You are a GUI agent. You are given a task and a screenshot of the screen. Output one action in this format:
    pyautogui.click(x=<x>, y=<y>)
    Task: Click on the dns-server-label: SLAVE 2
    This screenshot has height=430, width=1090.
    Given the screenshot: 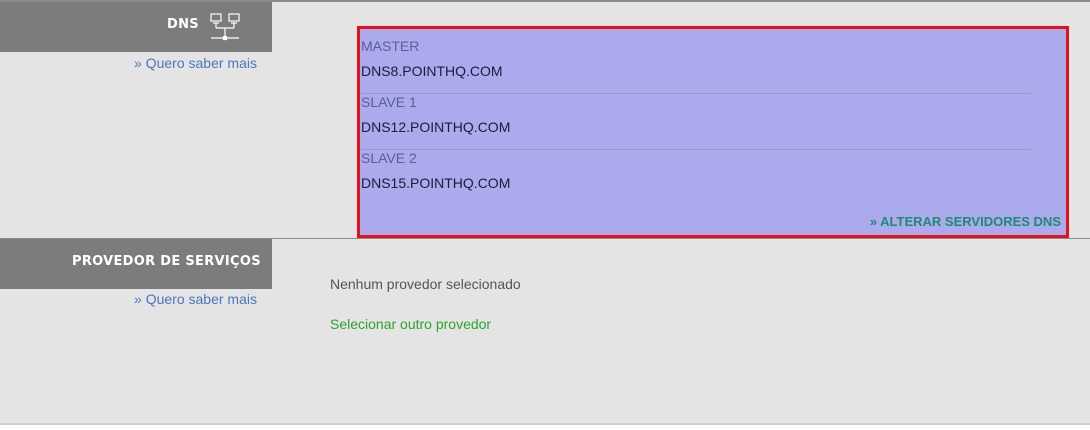 What is the action you would take?
    pyautogui.click(x=389, y=158)
    